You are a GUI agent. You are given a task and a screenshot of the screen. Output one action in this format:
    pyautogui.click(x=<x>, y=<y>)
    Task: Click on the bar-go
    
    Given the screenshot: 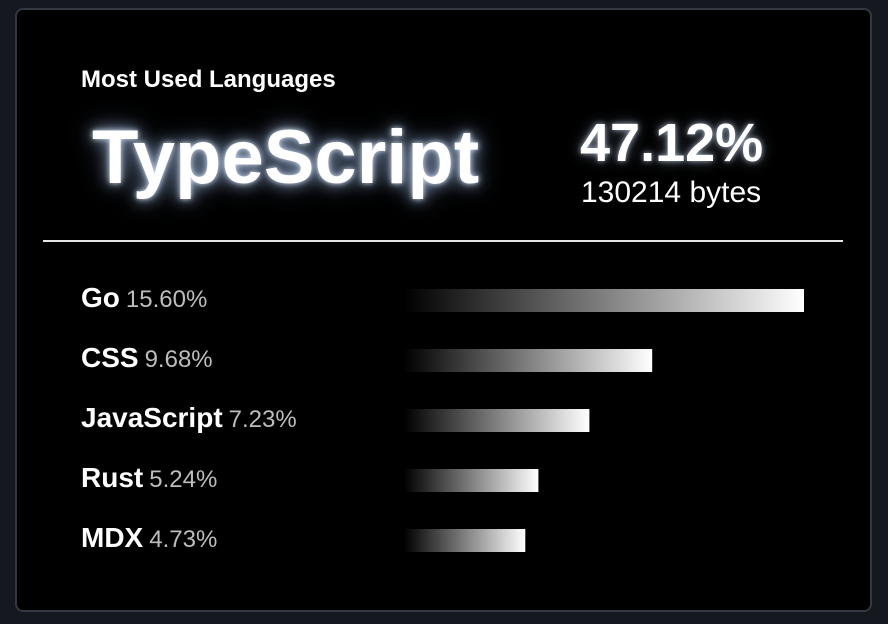 What is the action you would take?
    pyautogui.click(x=604, y=300)
    